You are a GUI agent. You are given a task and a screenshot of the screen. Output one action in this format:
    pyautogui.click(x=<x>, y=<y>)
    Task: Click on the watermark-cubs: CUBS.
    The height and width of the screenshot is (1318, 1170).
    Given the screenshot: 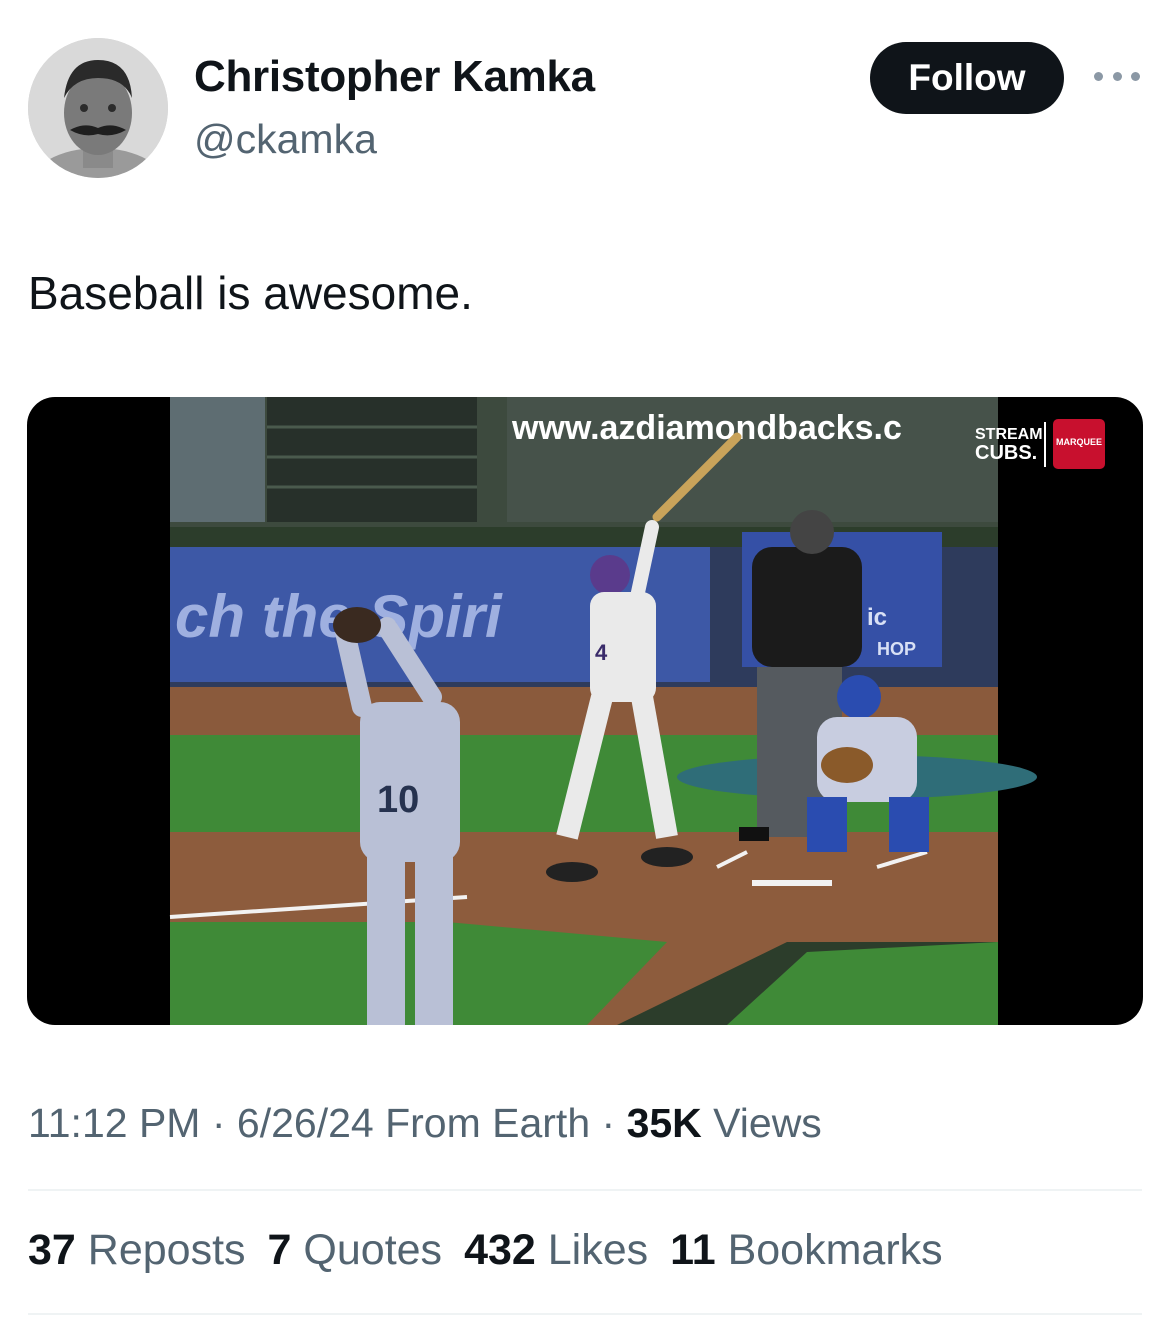 What is the action you would take?
    pyautogui.click(x=1006, y=453)
    